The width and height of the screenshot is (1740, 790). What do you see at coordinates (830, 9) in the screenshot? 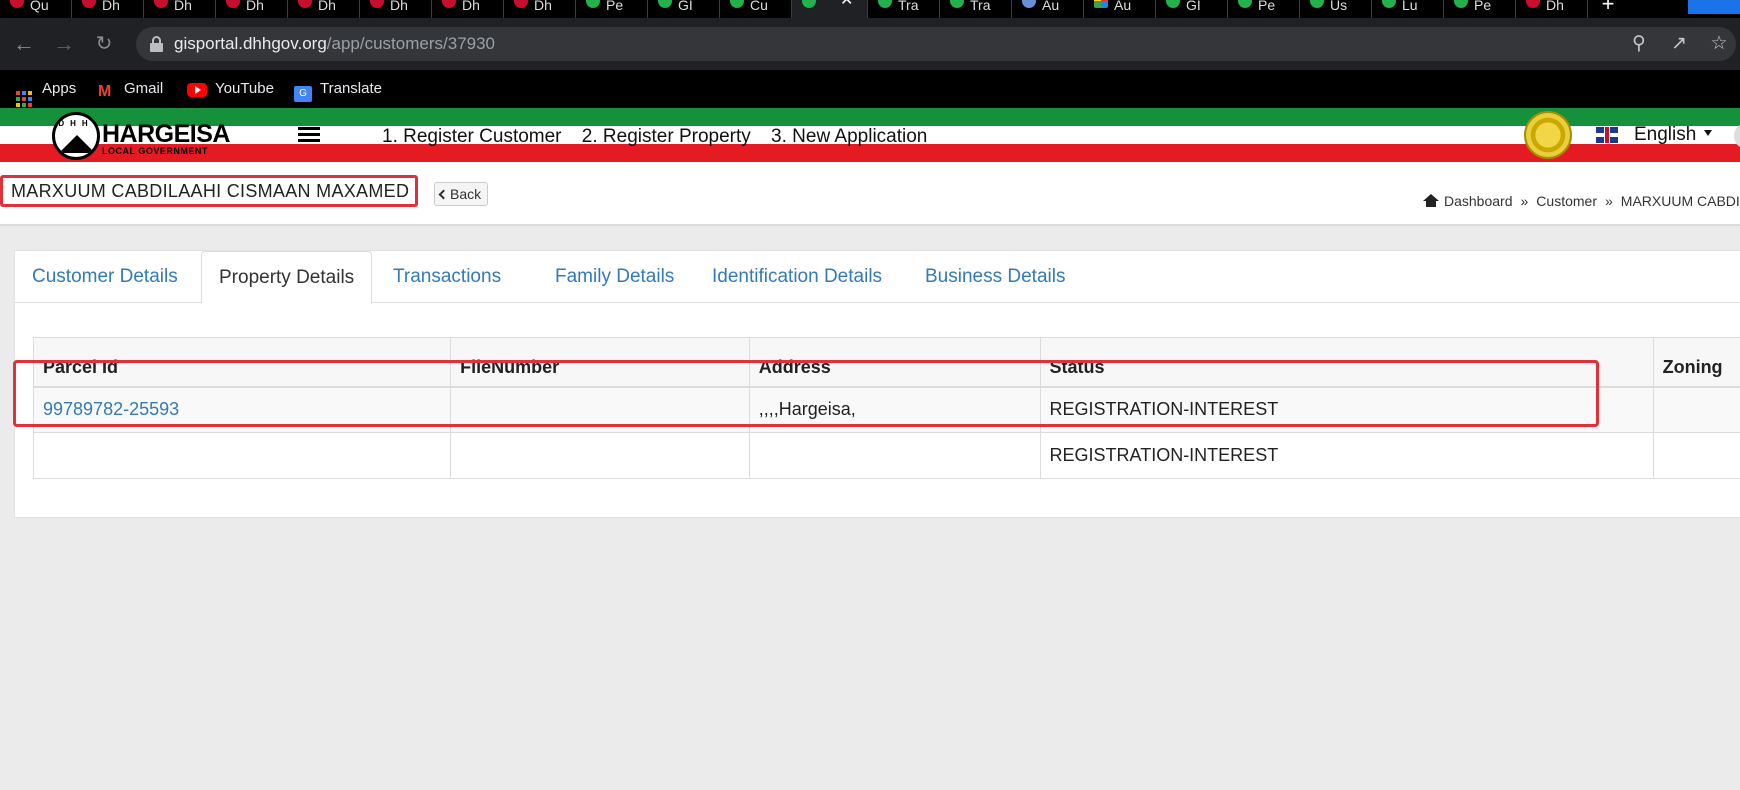
I see `browser-tab-active: ✕` at bounding box center [830, 9].